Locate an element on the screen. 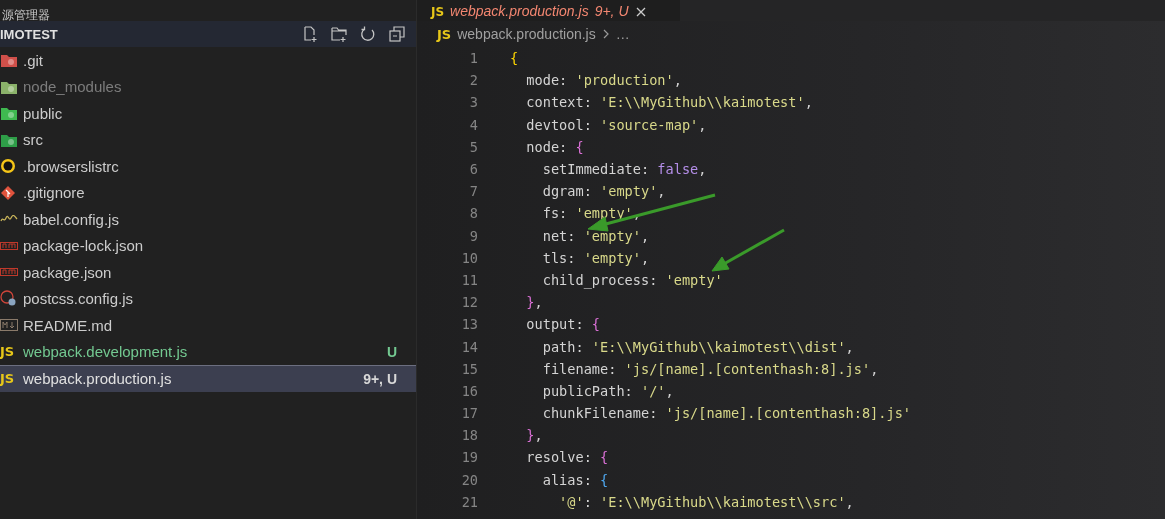 The width and height of the screenshot is (1165, 519). line-number: 15 is located at coordinates (469, 368).